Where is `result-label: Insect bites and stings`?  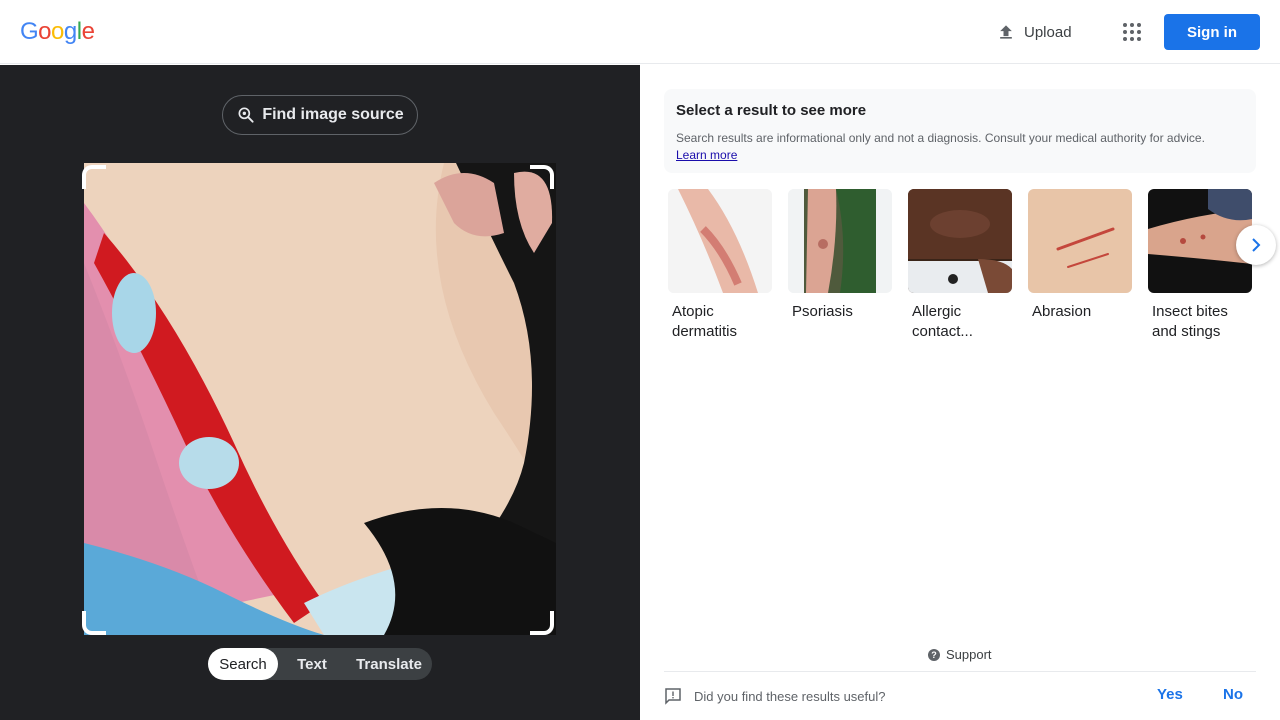 result-label: Insect bites and stings is located at coordinates (1190, 321).